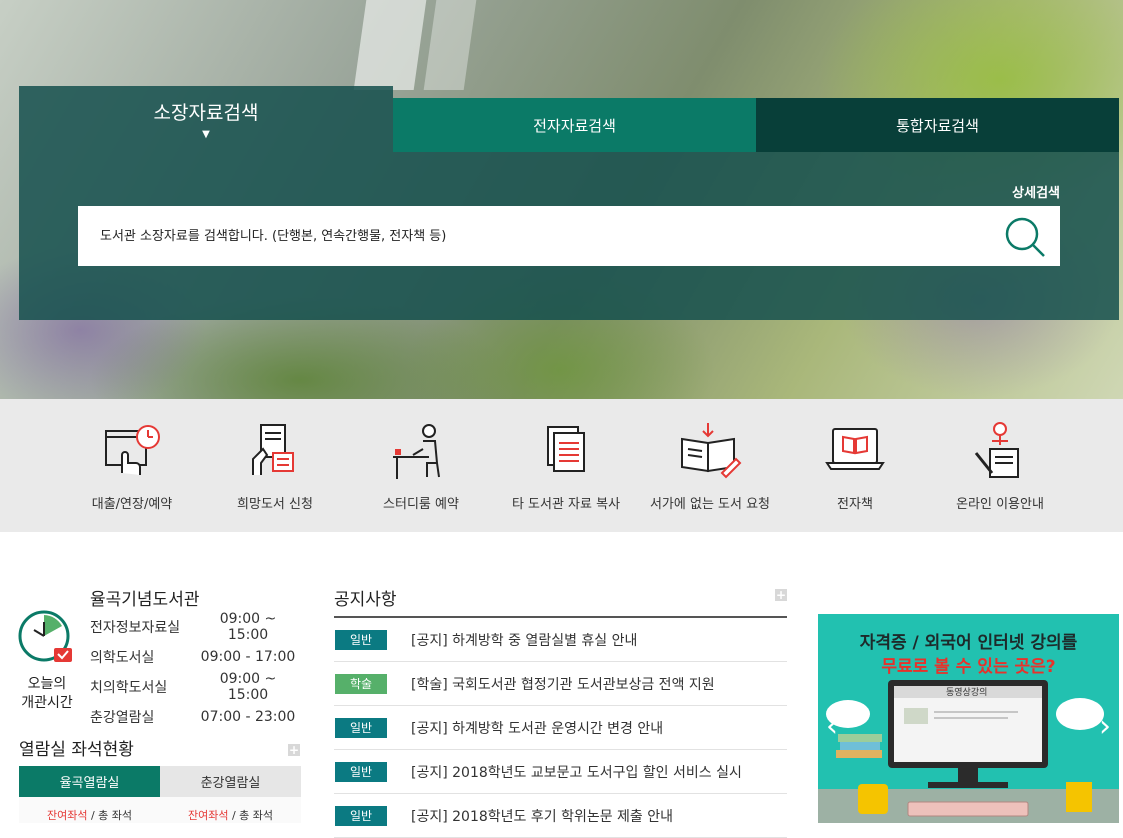 Image resolution: width=1123 pixels, height=838 pixels. Describe the element at coordinates (576, 772) in the screenshot. I see `notice-text: [공지] 2018학년도 교보문고 도서구입 할인 서비스 실시` at that location.